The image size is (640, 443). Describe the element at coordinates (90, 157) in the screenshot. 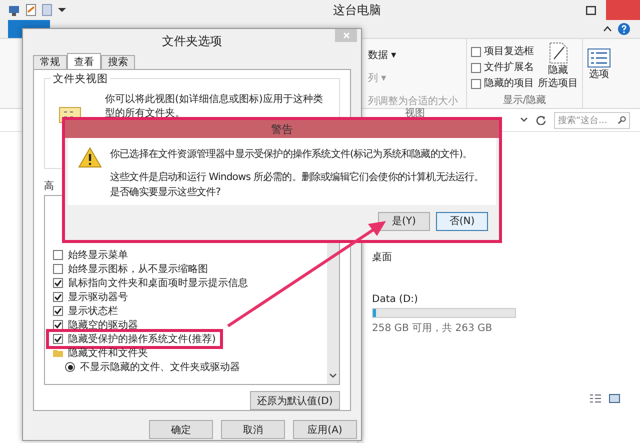

I see `warning-icon` at that location.